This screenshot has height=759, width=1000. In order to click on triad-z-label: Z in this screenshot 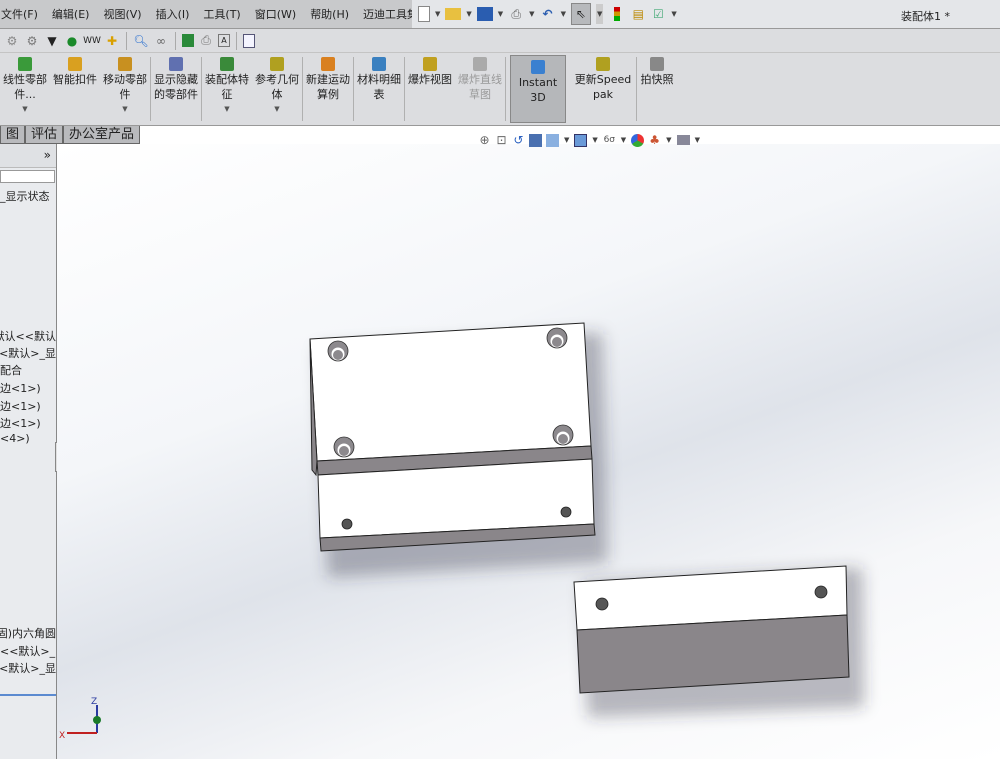, I will do `click(94, 702)`.